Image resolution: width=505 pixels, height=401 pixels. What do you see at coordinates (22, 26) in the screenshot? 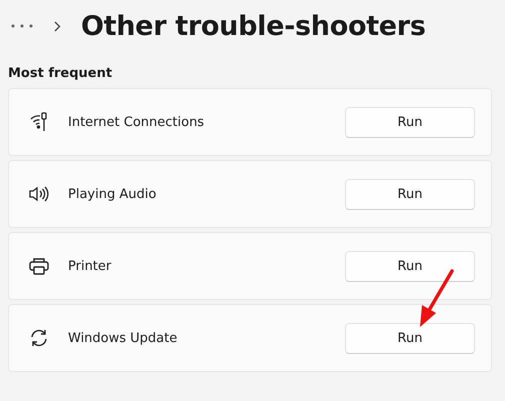
I see `more-icon` at bounding box center [22, 26].